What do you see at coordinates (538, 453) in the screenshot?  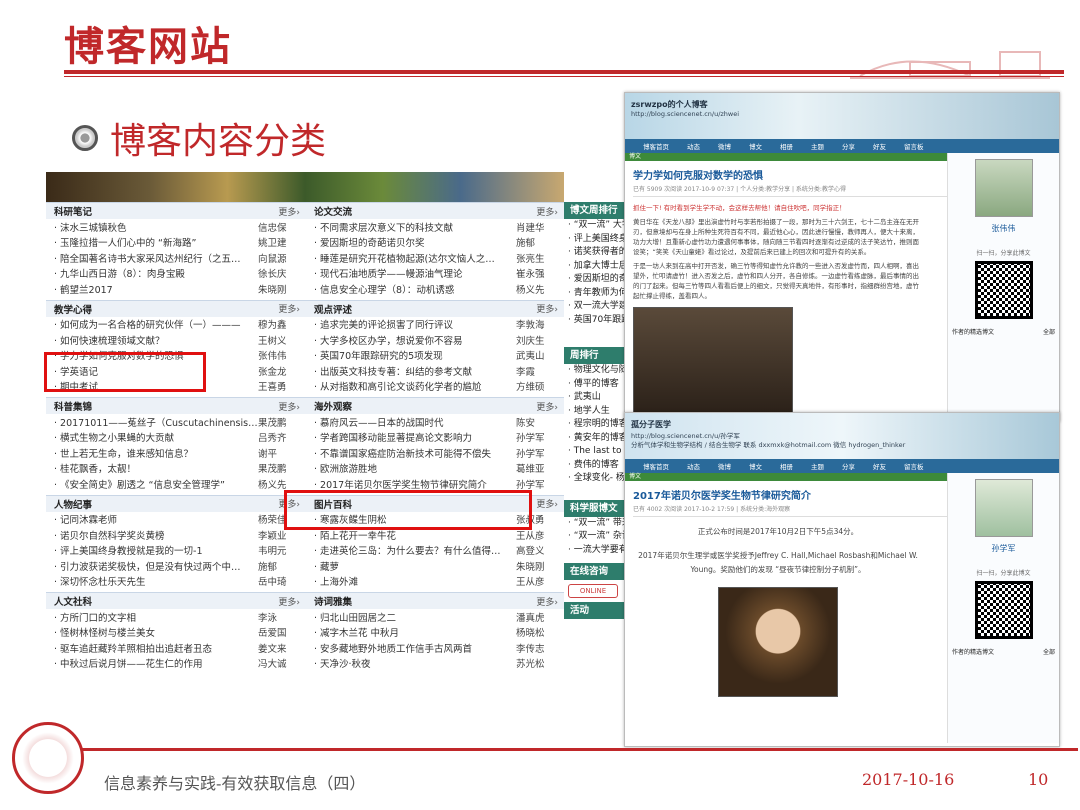 I see `post-author: 孙学军` at bounding box center [538, 453].